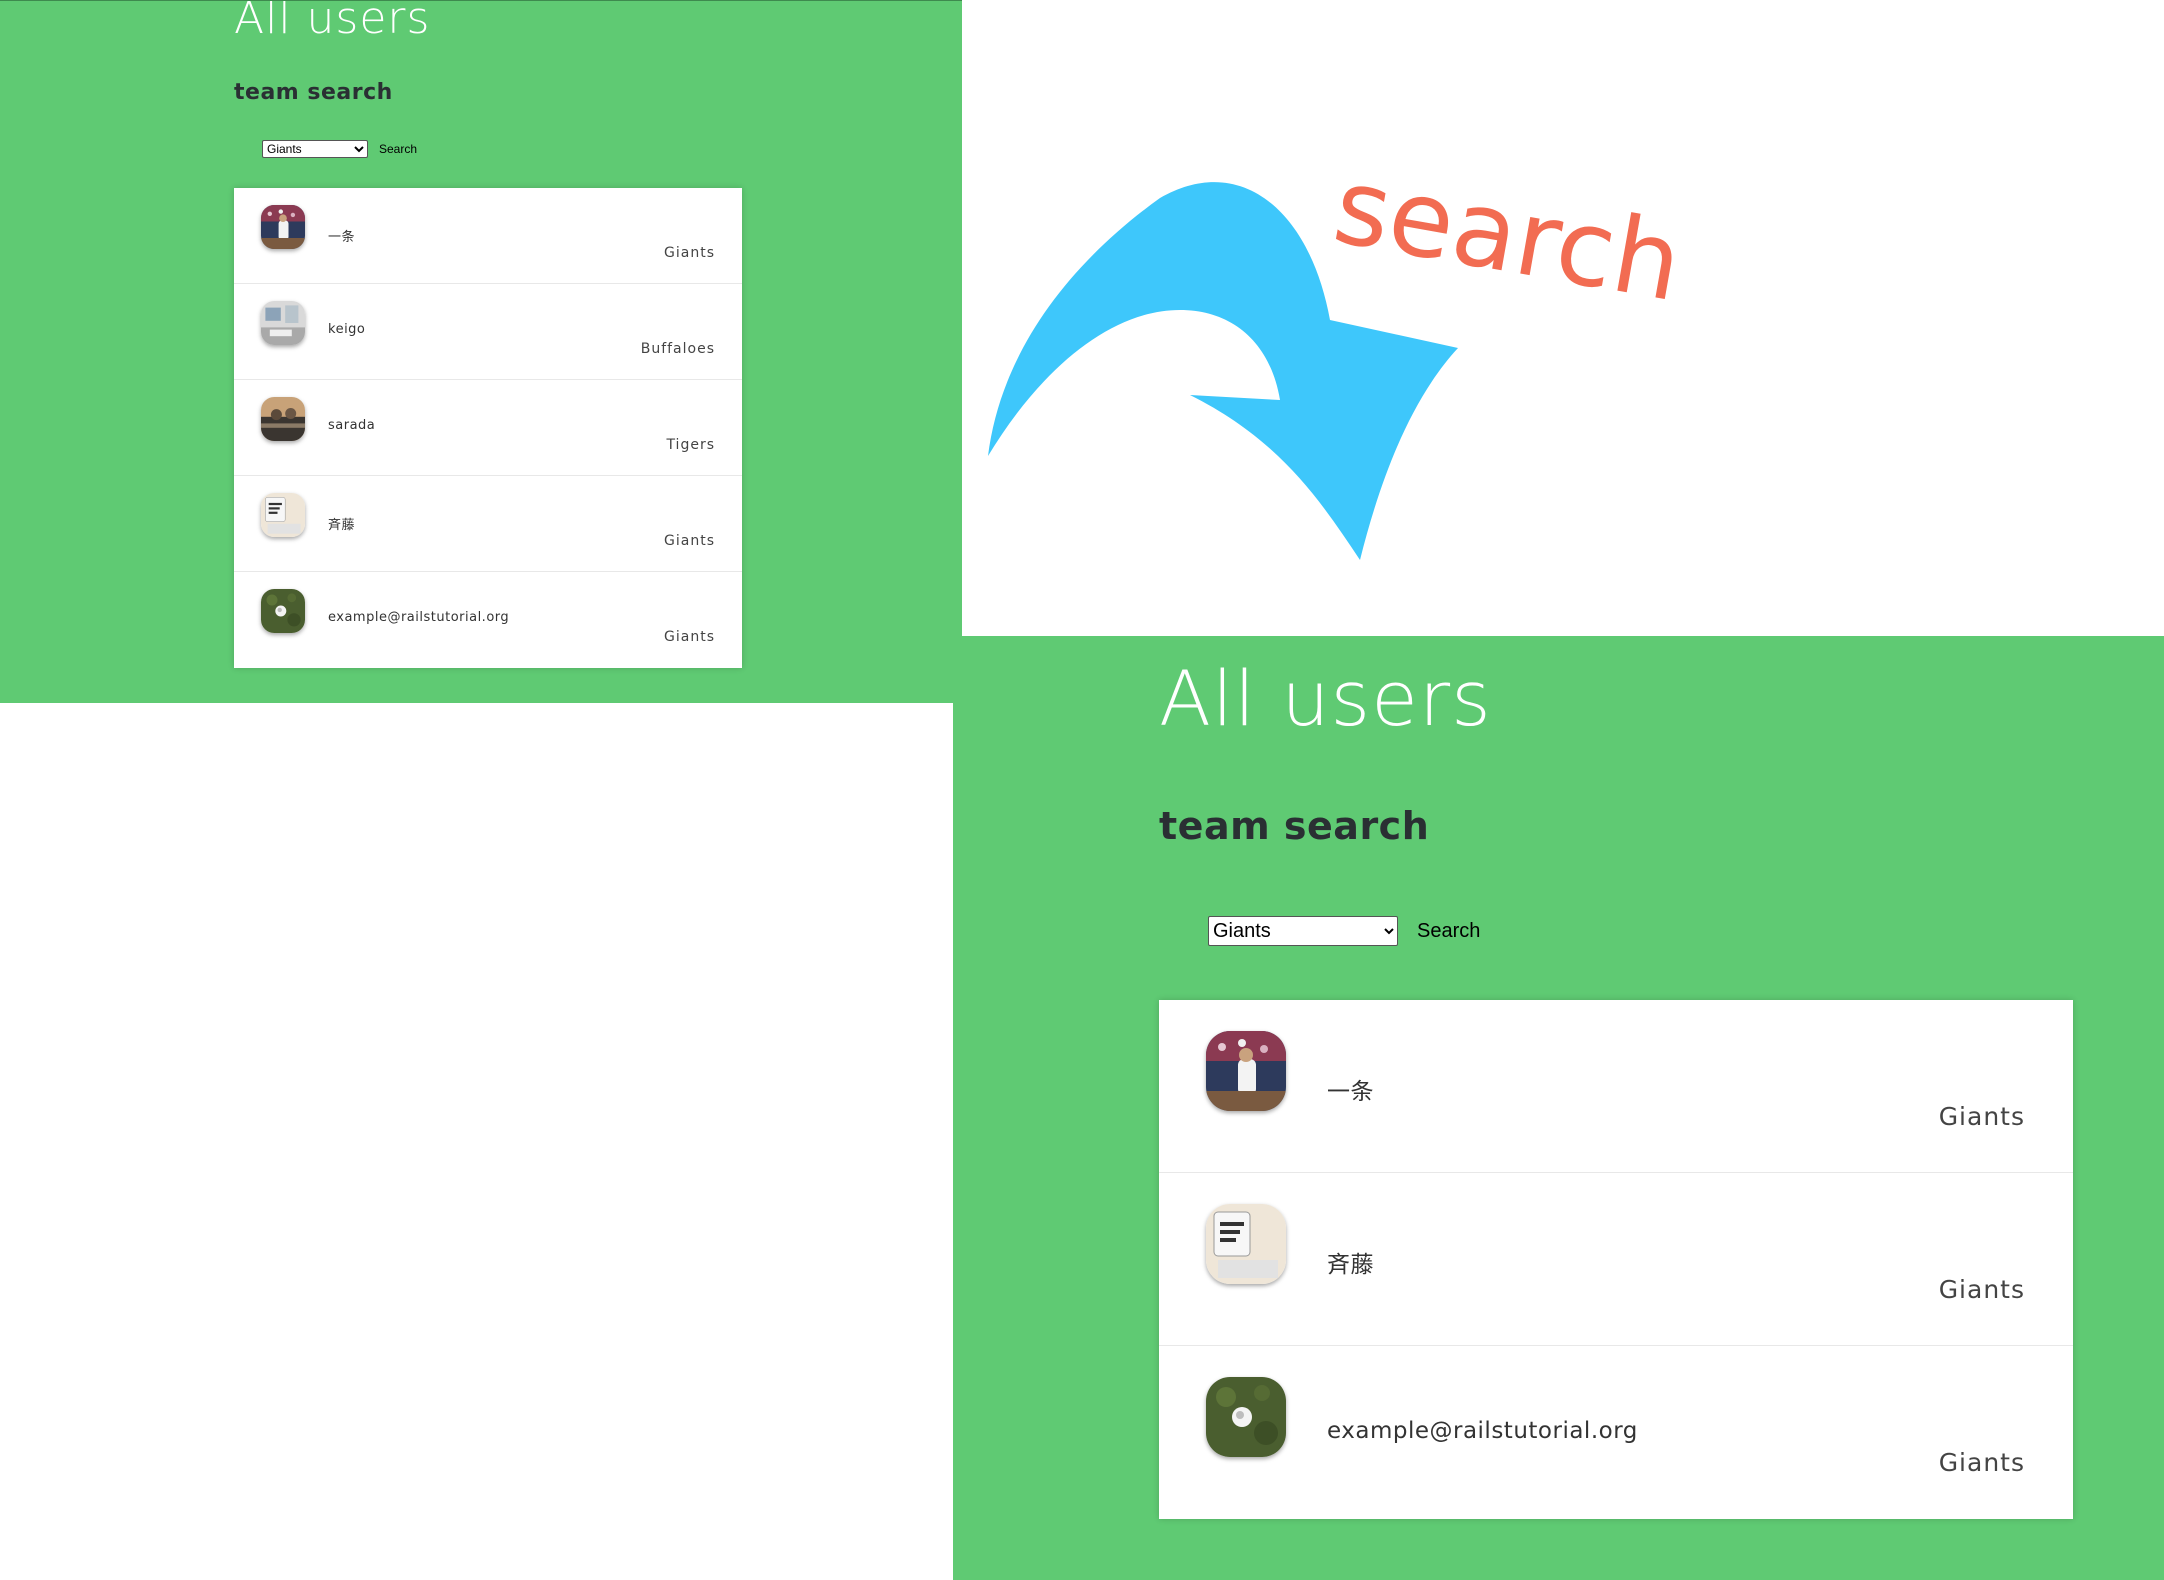 The image size is (2164, 1580). Describe the element at coordinates (346, 329) in the screenshot. I see `user-name: keigo` at that location.